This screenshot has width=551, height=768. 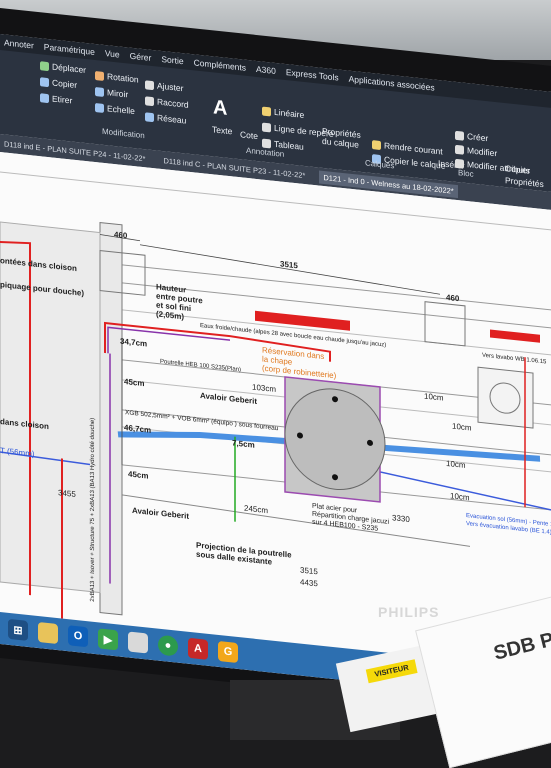 I want to click on gmail-icon: G, so click(x=228, y=652).